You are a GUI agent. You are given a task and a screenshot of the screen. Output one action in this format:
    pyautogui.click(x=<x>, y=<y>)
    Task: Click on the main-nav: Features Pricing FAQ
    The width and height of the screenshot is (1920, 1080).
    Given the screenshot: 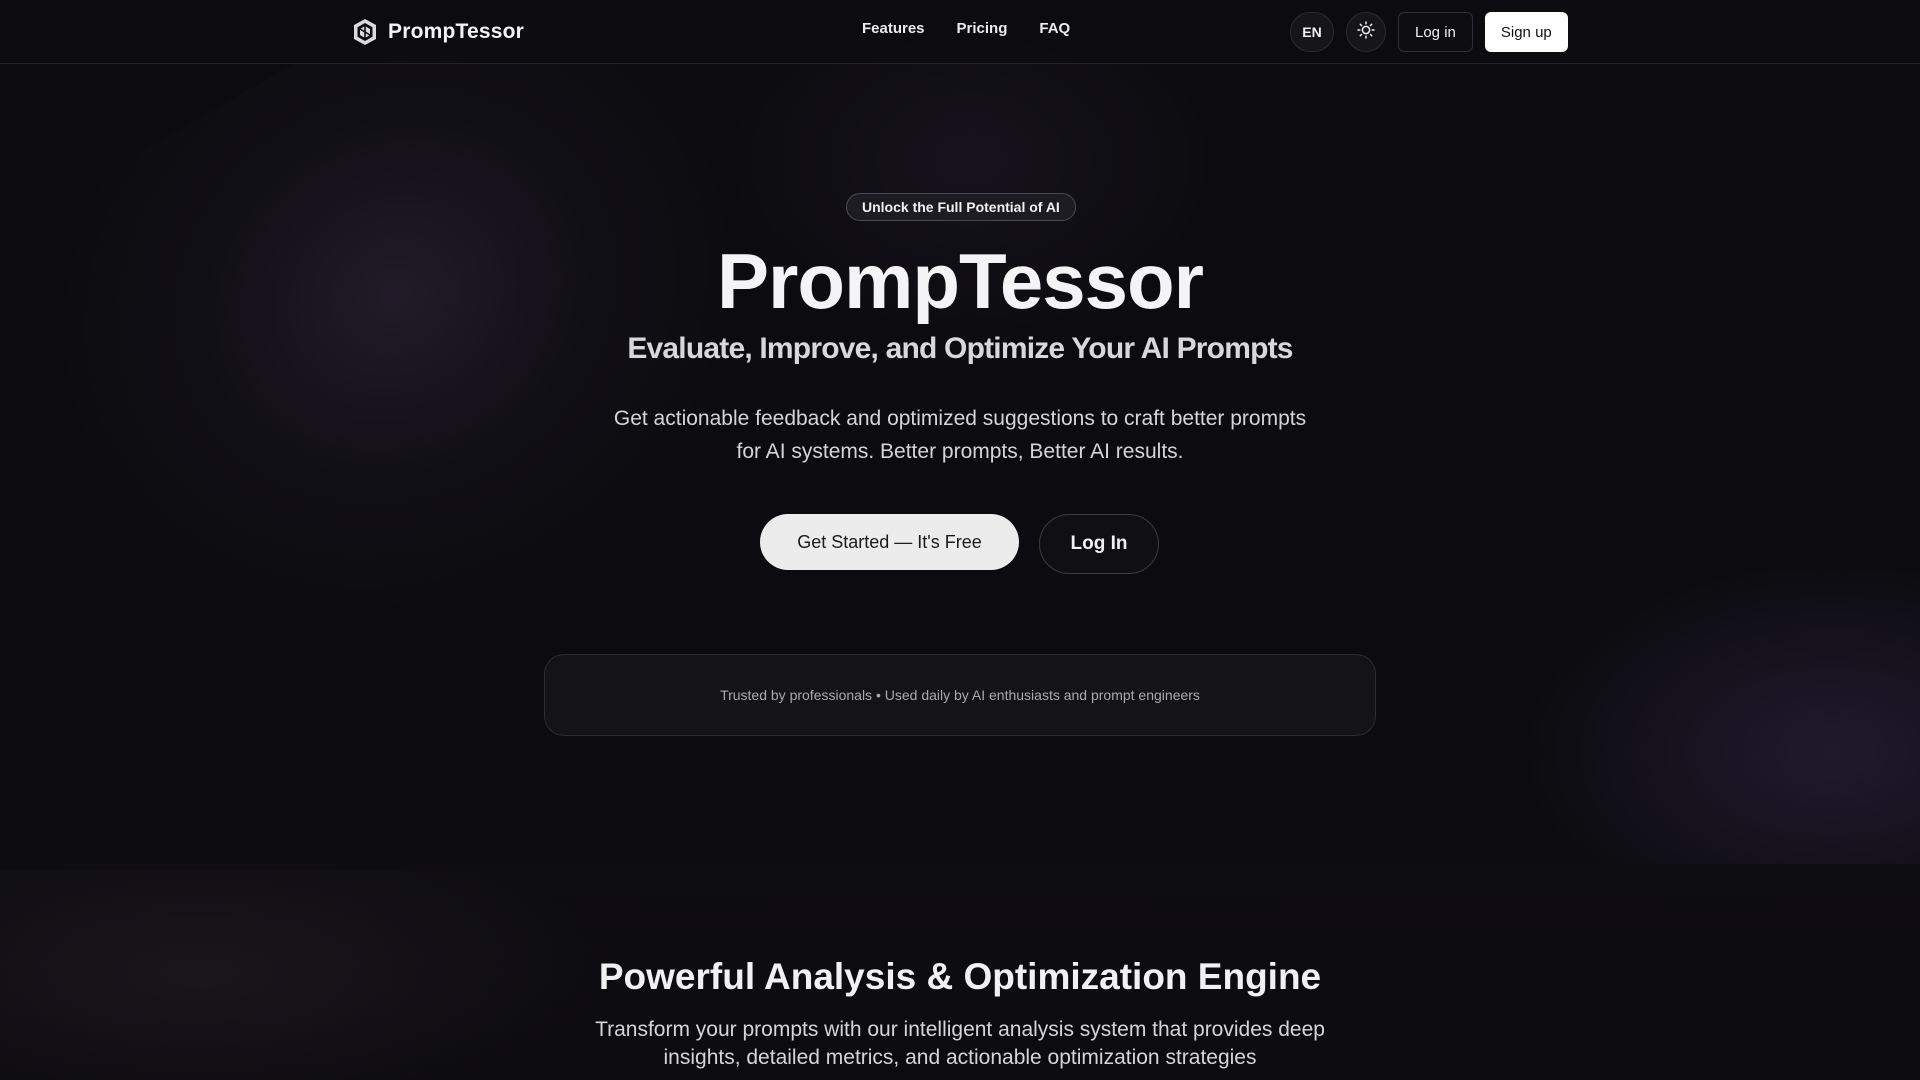 What is the action you would take?
    pyautogui.click(x=966, y=28)
    